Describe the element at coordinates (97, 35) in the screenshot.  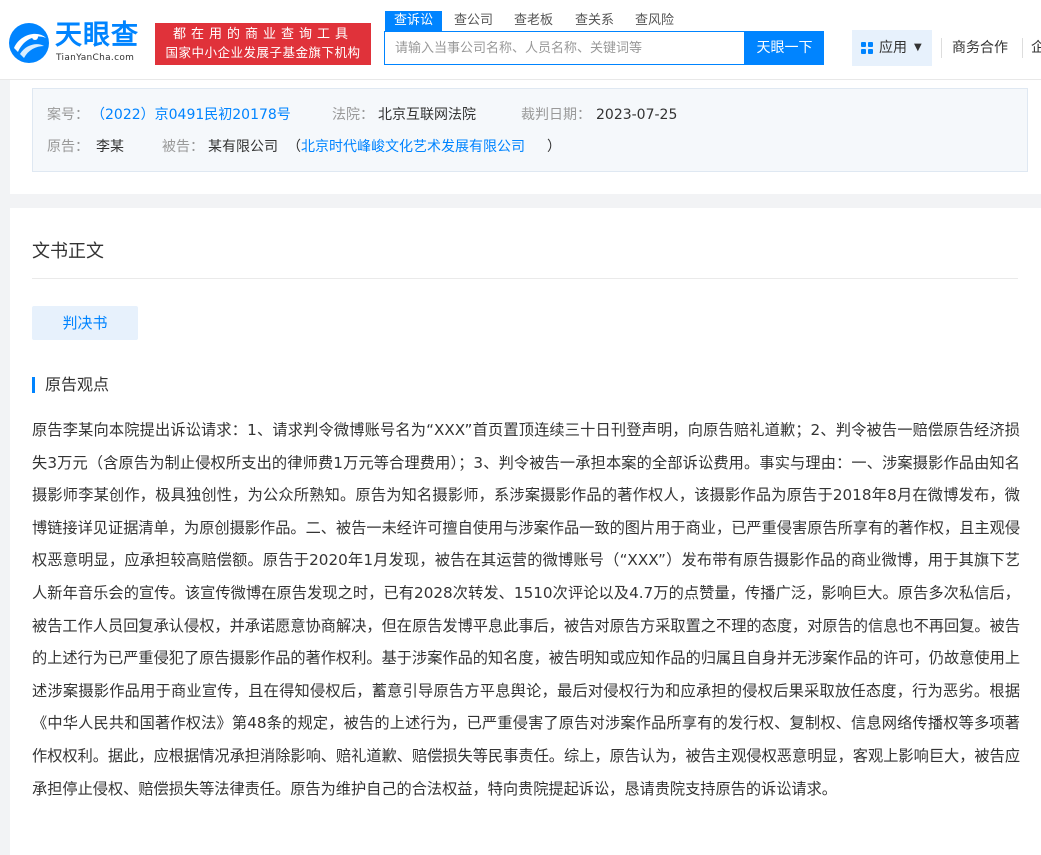
I see `logo-text: 天眼查` at that location.